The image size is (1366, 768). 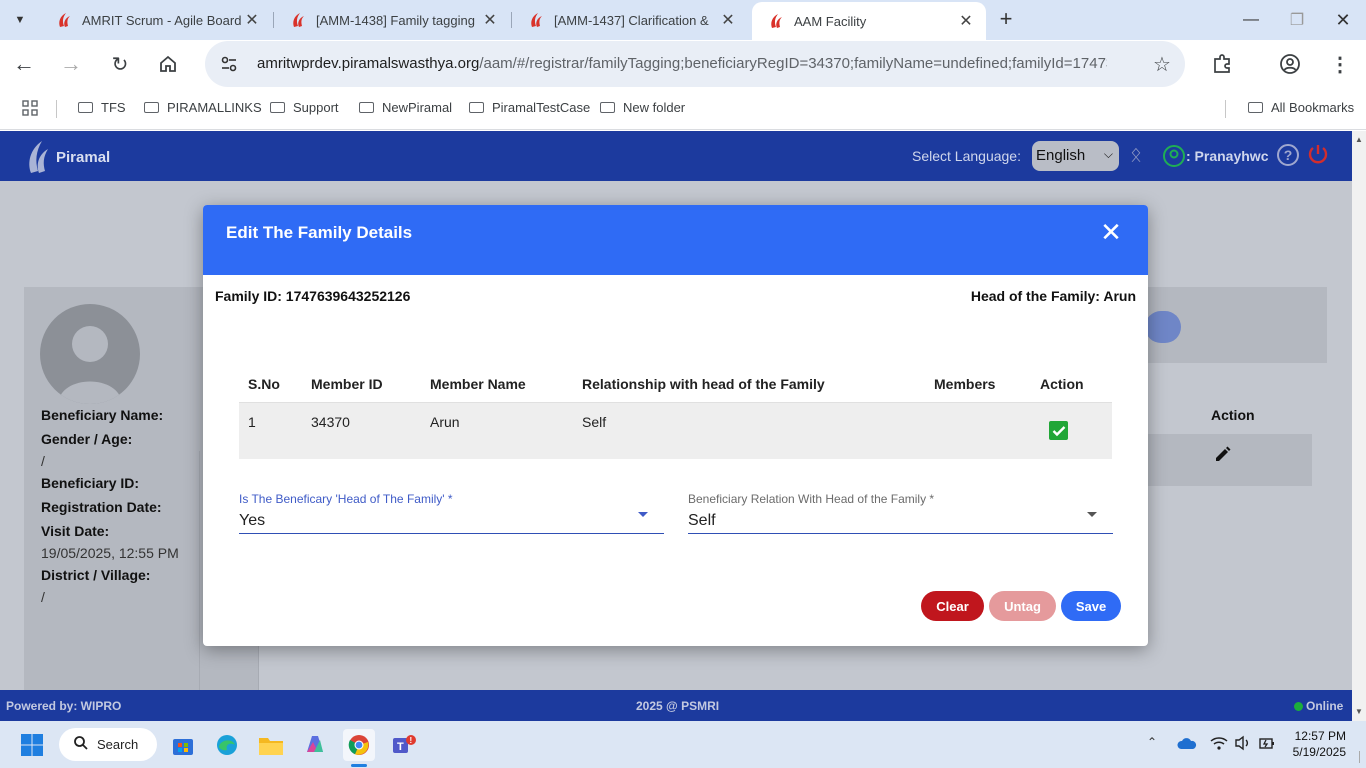 I want to click on bookmark-new-folder: New folder, so click(x=642, y=107).